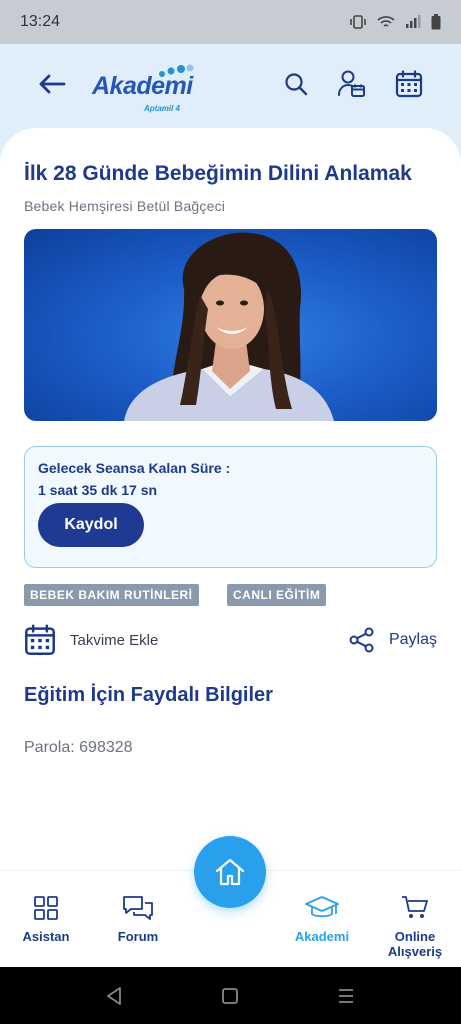  I want to click on arrow-left-icon, so click(52, 84).